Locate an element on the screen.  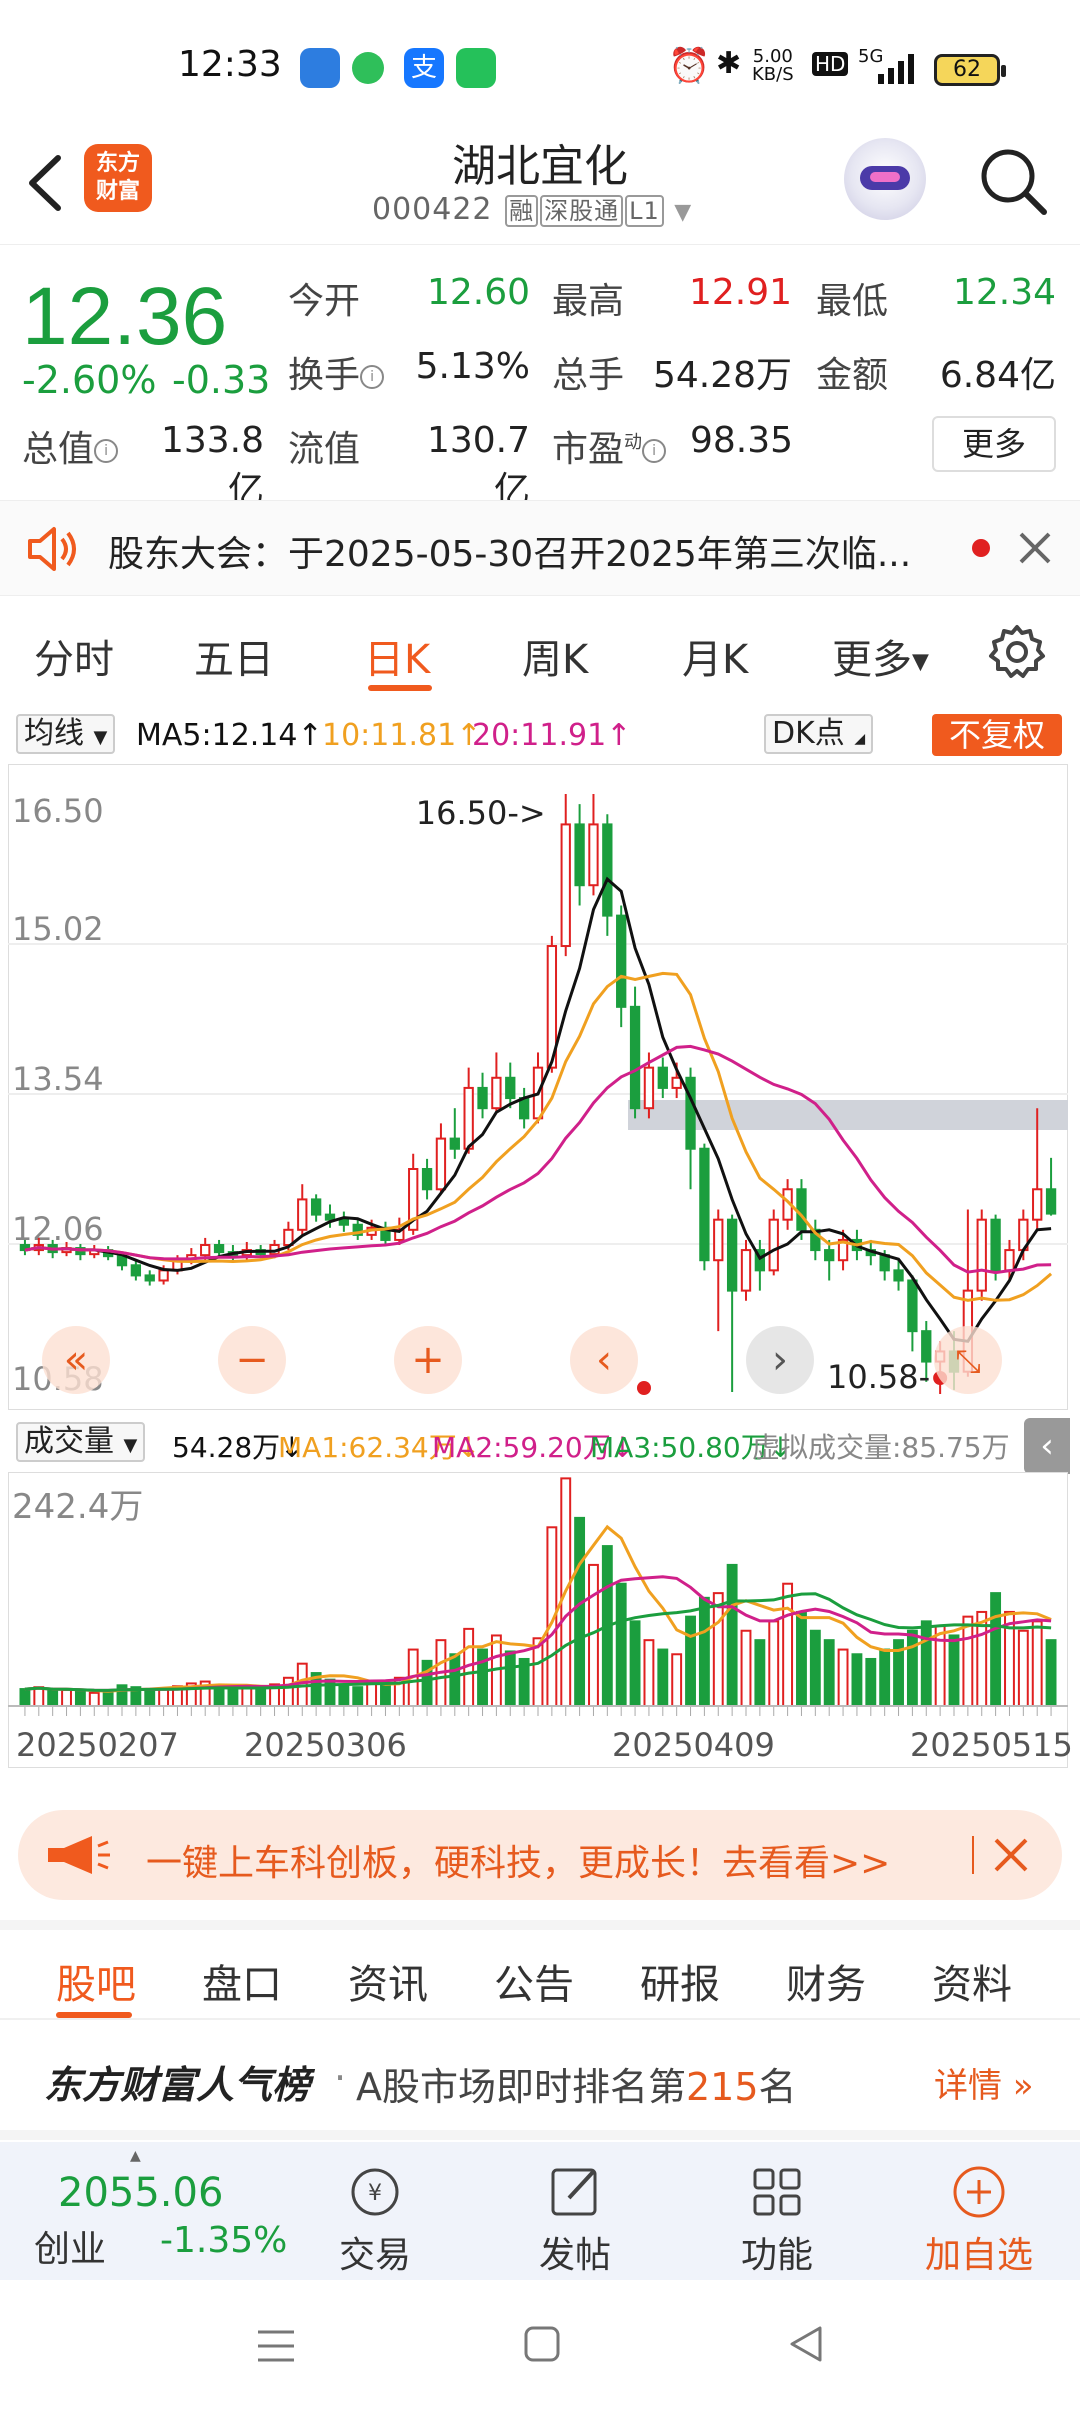
search-button is located at coordinates (1014, 182).